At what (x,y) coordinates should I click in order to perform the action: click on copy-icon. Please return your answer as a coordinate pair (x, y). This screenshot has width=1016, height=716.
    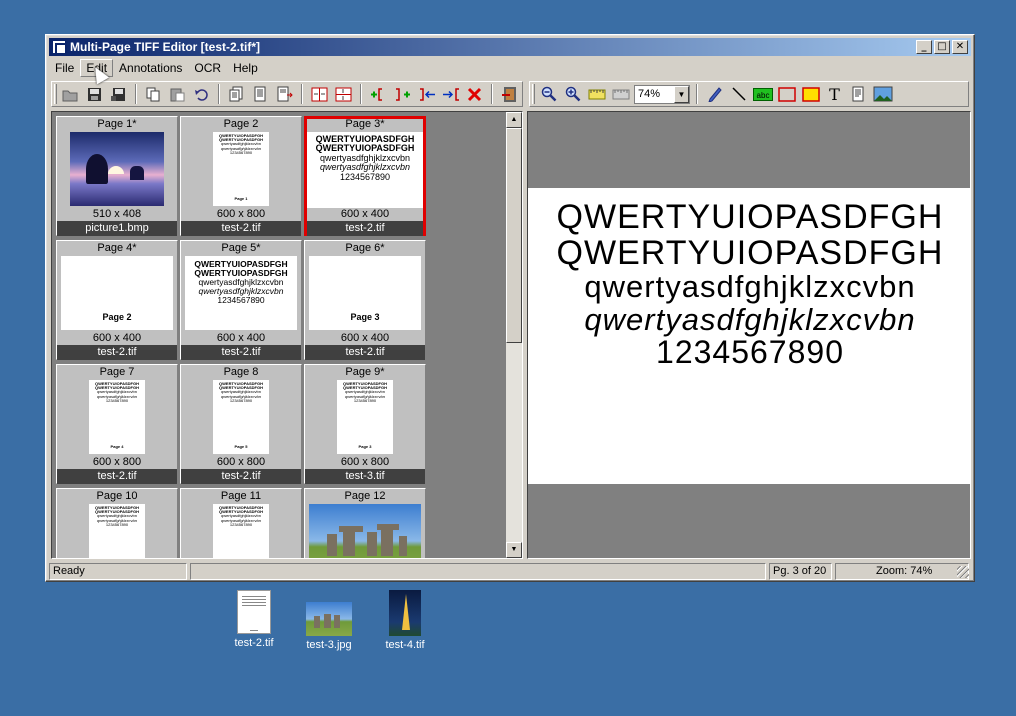
    Looking at the image, I should click on (153, 94).